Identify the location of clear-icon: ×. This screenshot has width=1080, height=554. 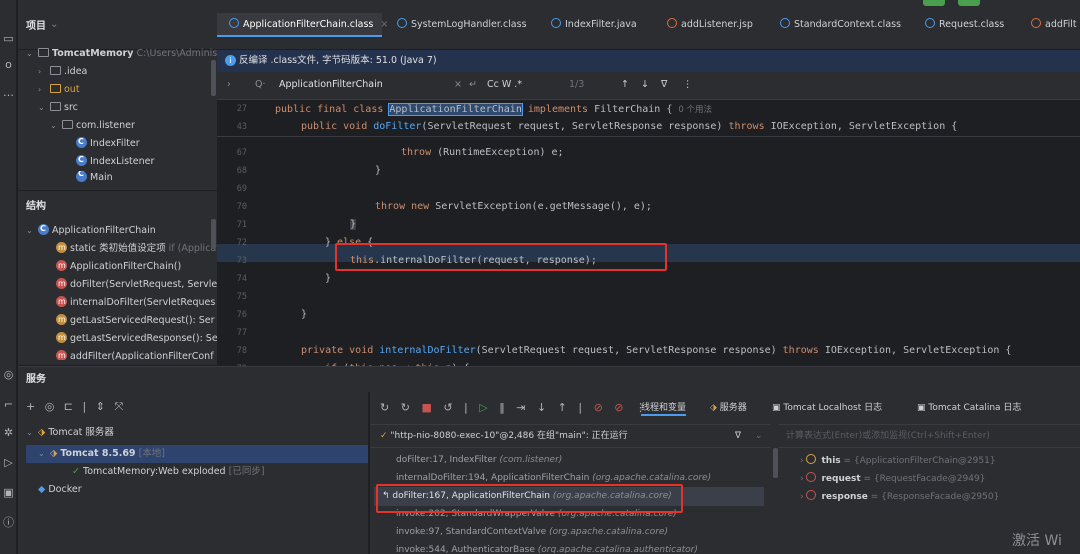
(458, 84).